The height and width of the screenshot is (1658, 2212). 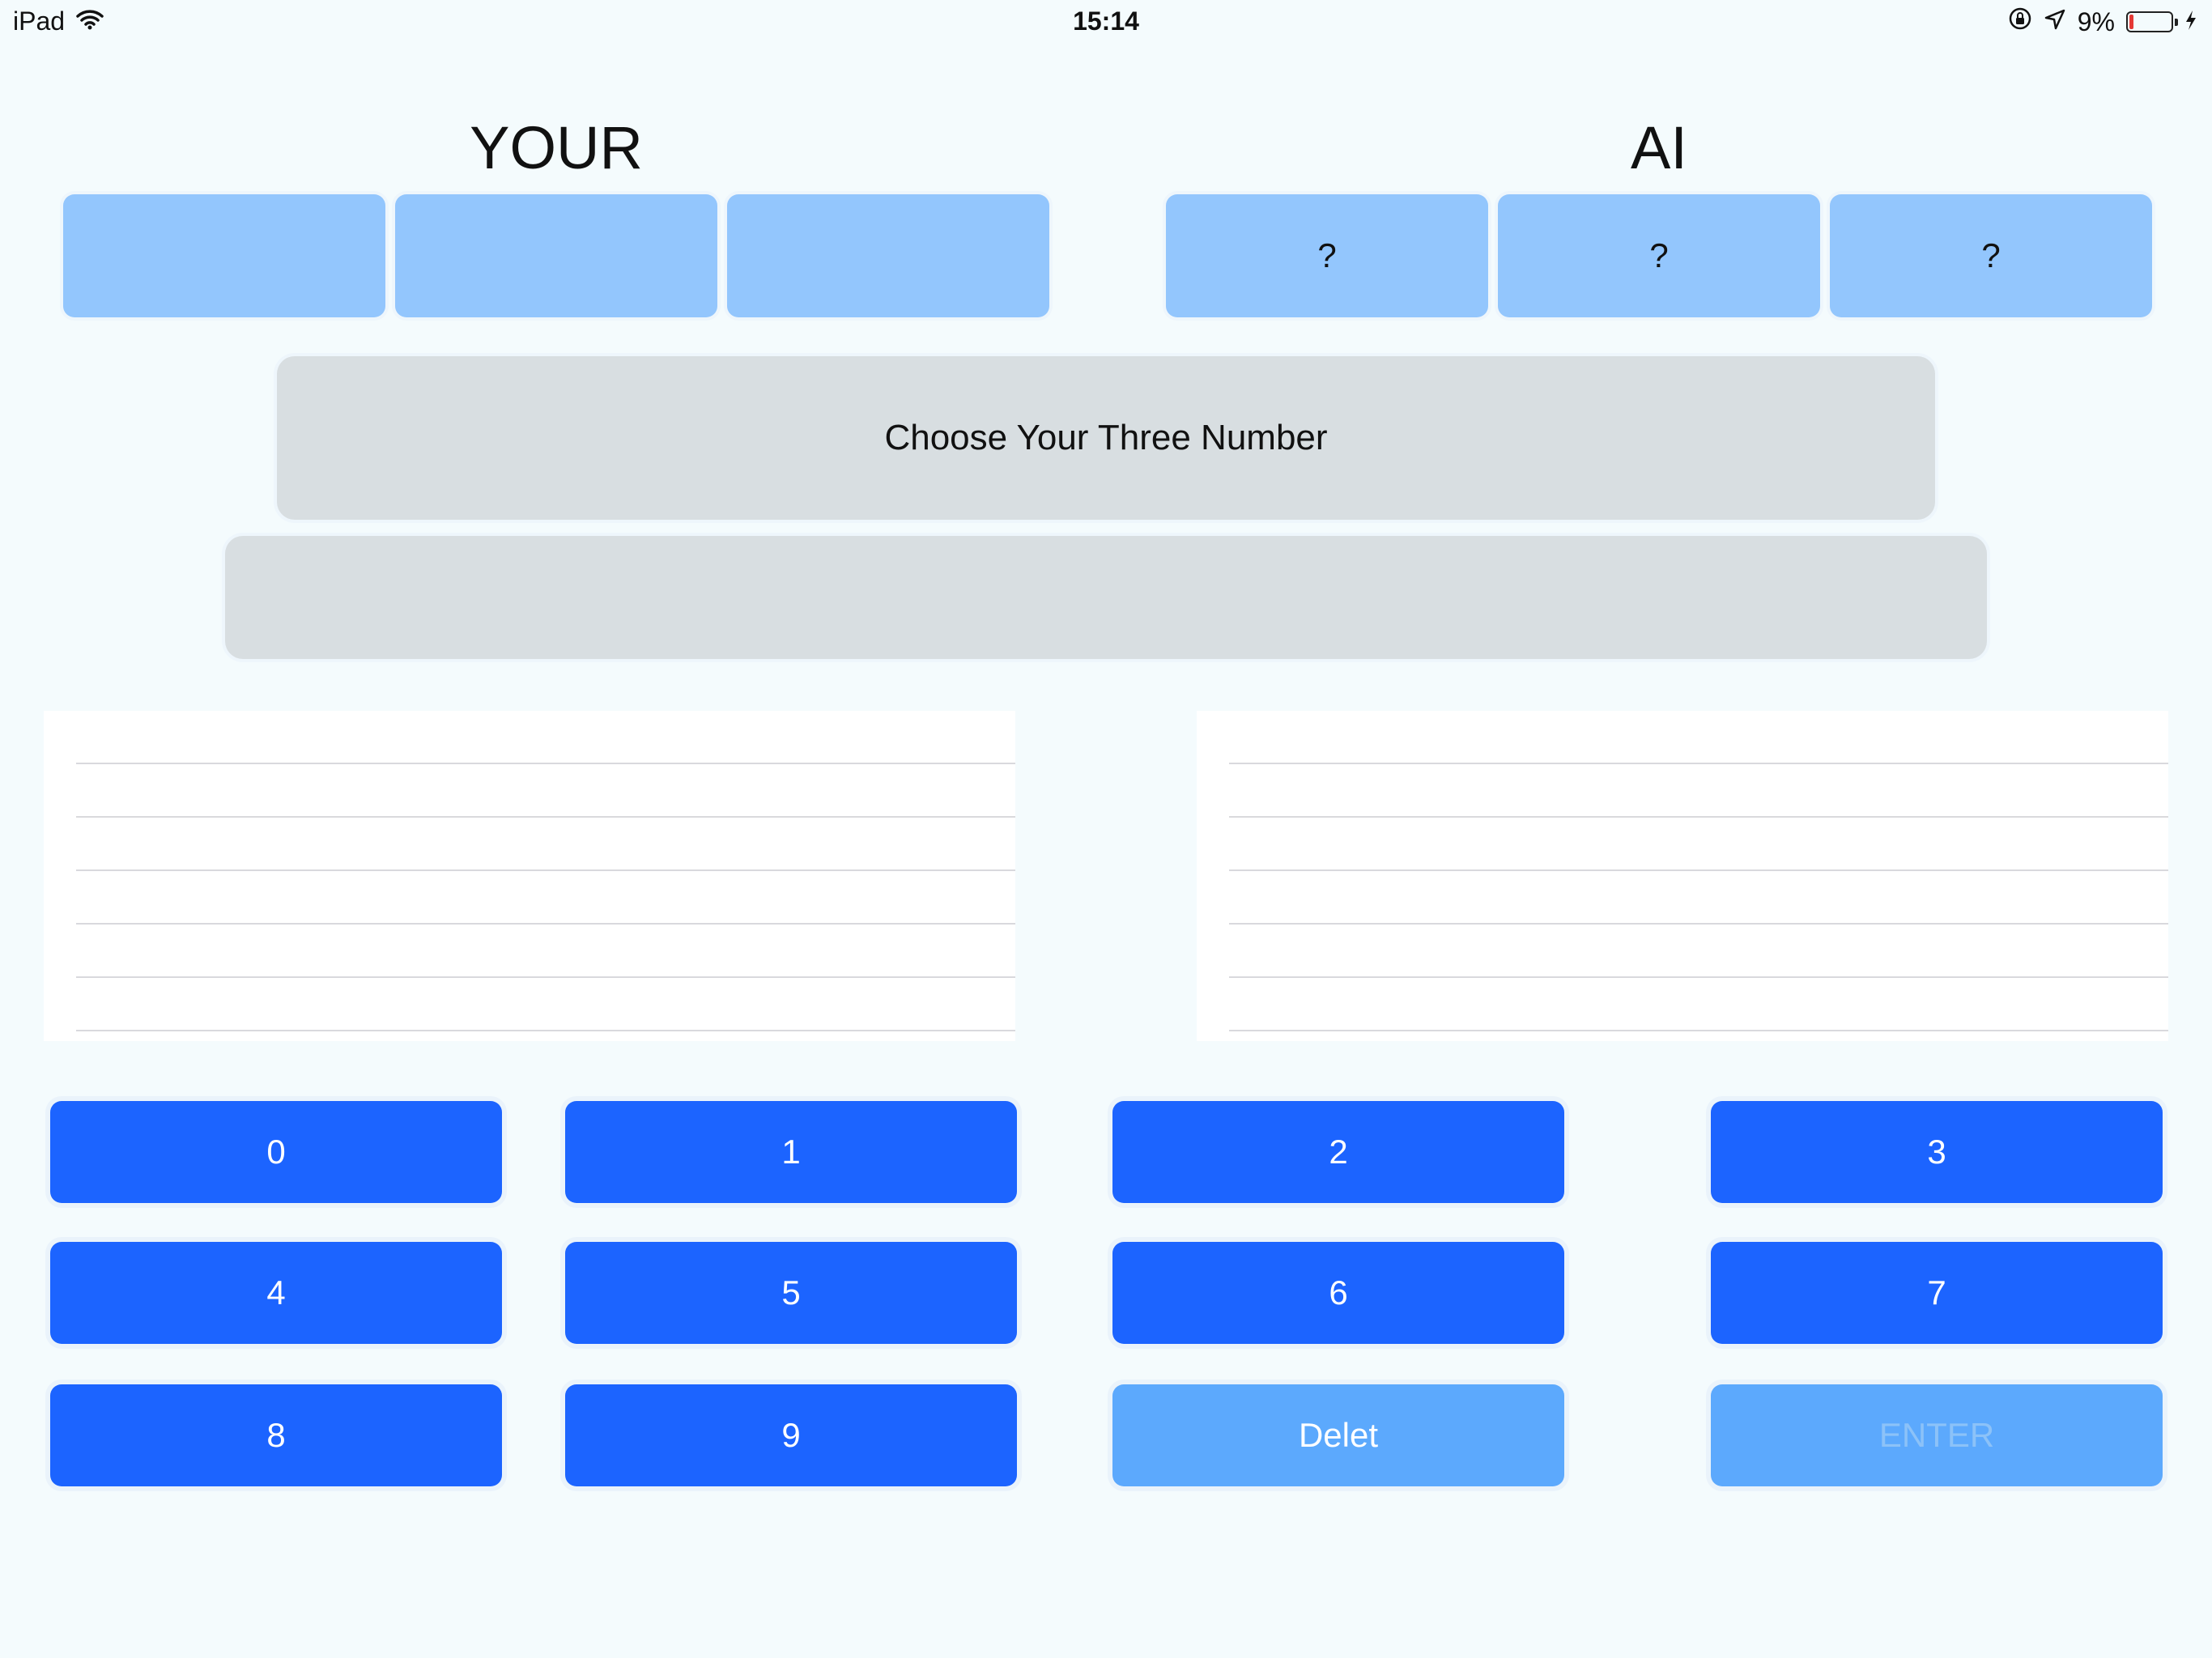 I want to click on rotation-lock-icon, so click(x=2020, y=21).